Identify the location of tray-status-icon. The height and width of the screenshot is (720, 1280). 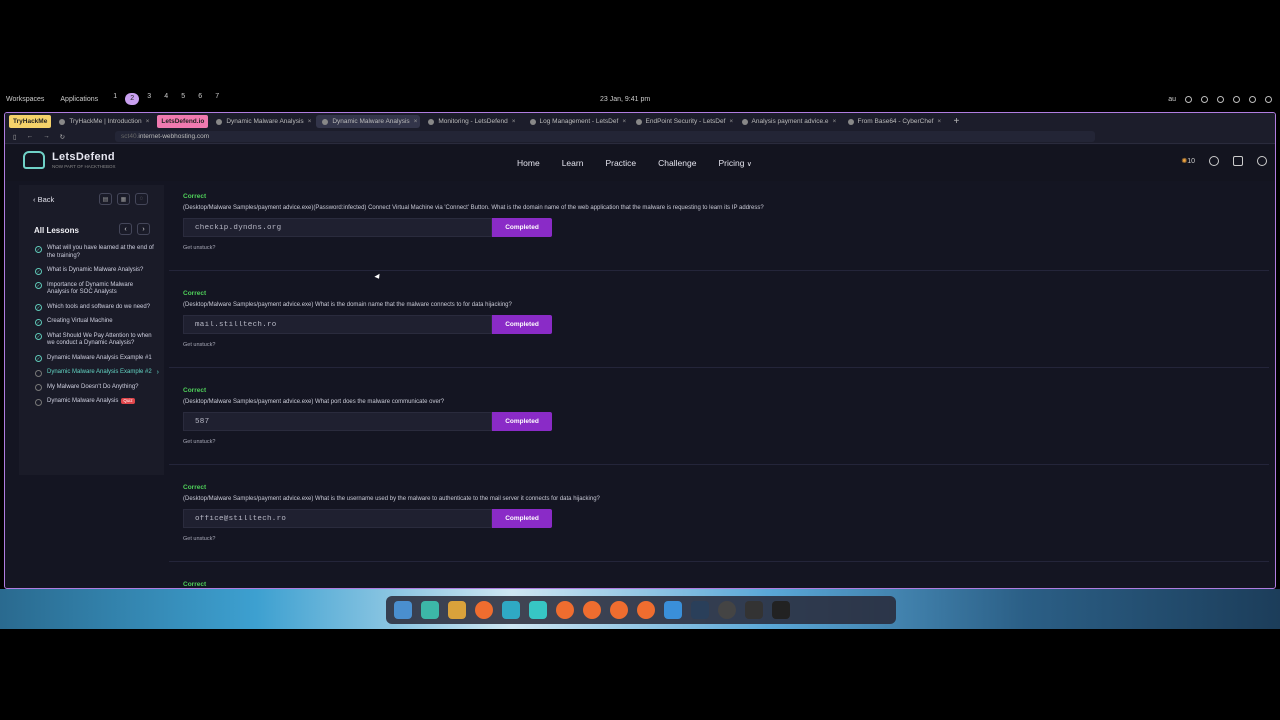
(1188, 99).